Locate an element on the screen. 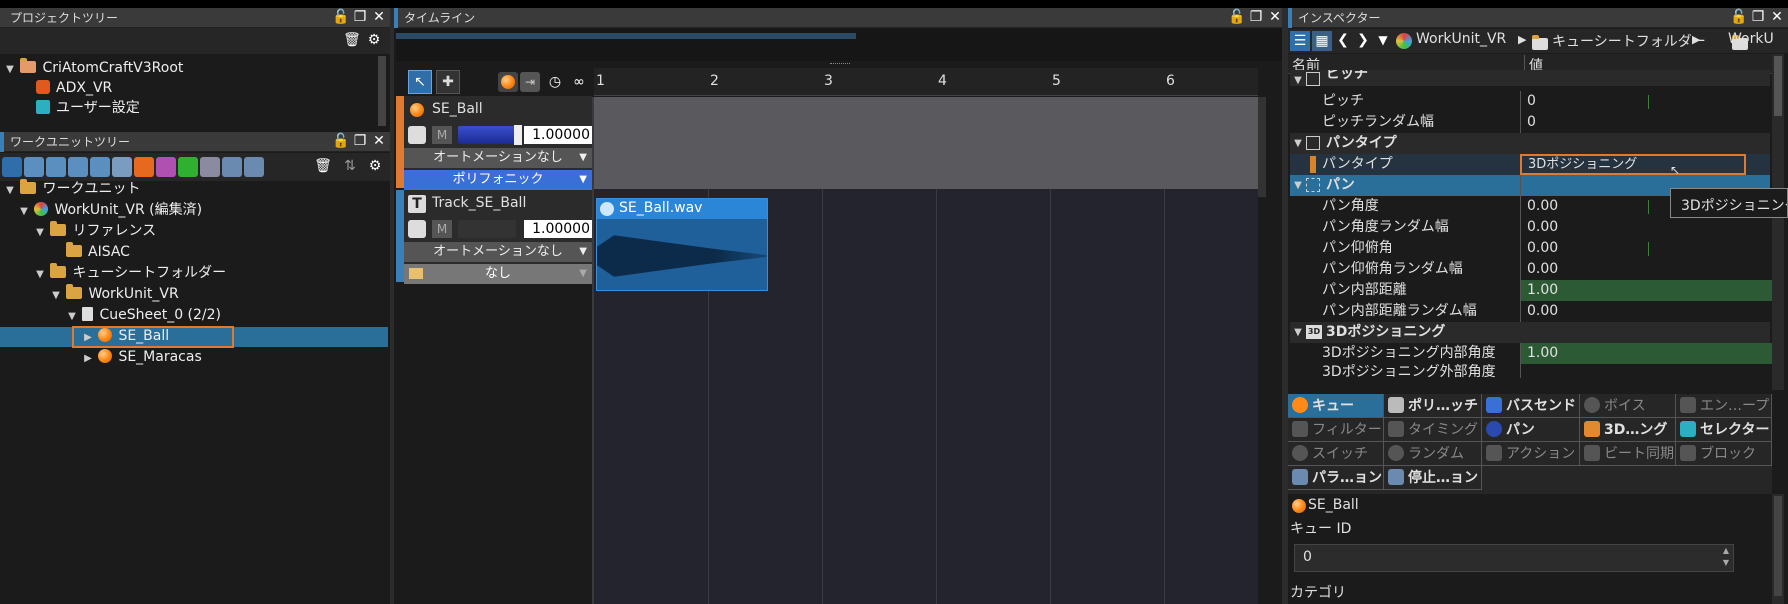 The width and height of the screenshot is (1788, 604). tree-item-cuesheet-folder: ▼ キューシートフォルダー is located at coordinates (130, 273).